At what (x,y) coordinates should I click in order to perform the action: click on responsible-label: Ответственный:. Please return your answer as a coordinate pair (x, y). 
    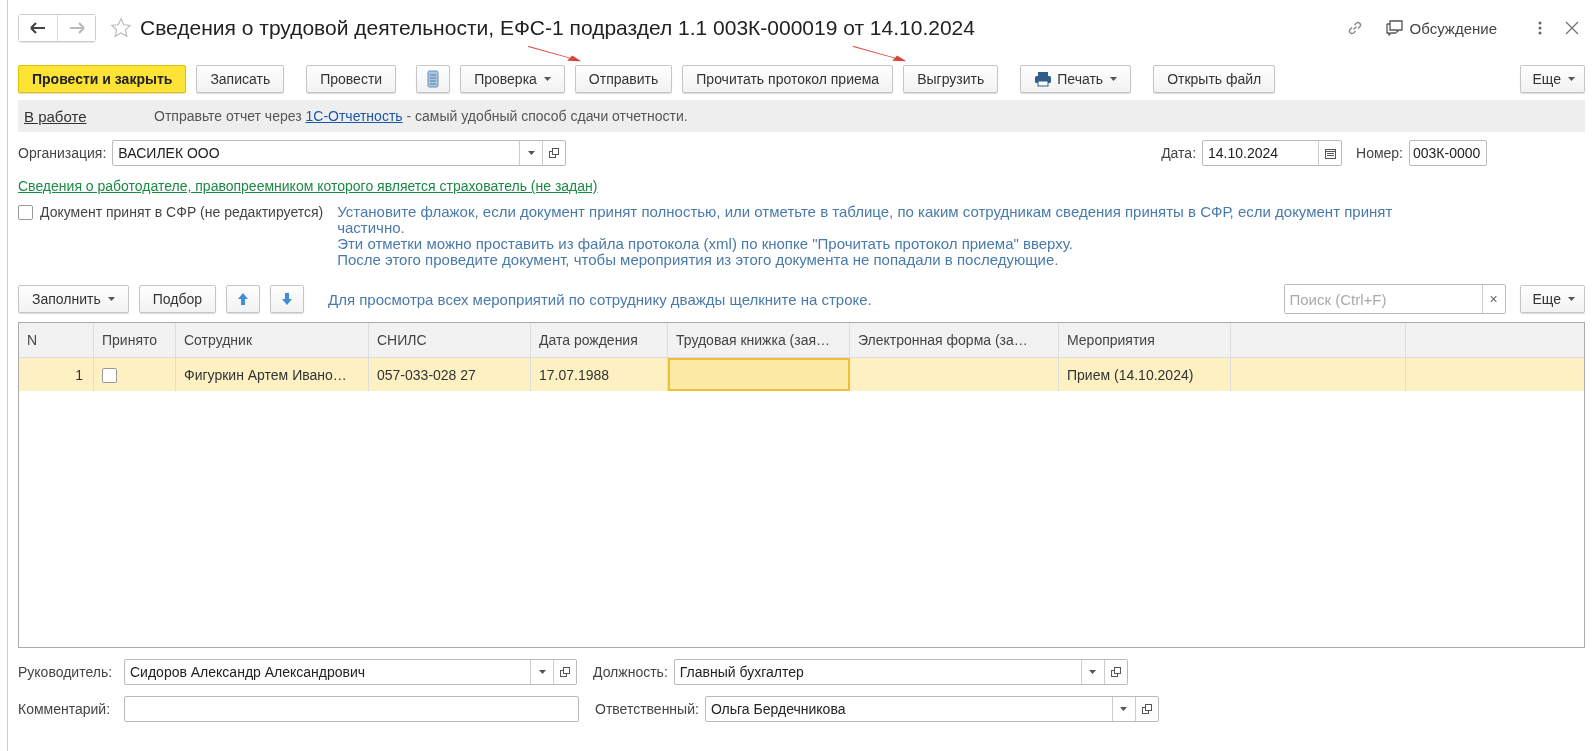
    Looking at the image, I should click on (647, 709).